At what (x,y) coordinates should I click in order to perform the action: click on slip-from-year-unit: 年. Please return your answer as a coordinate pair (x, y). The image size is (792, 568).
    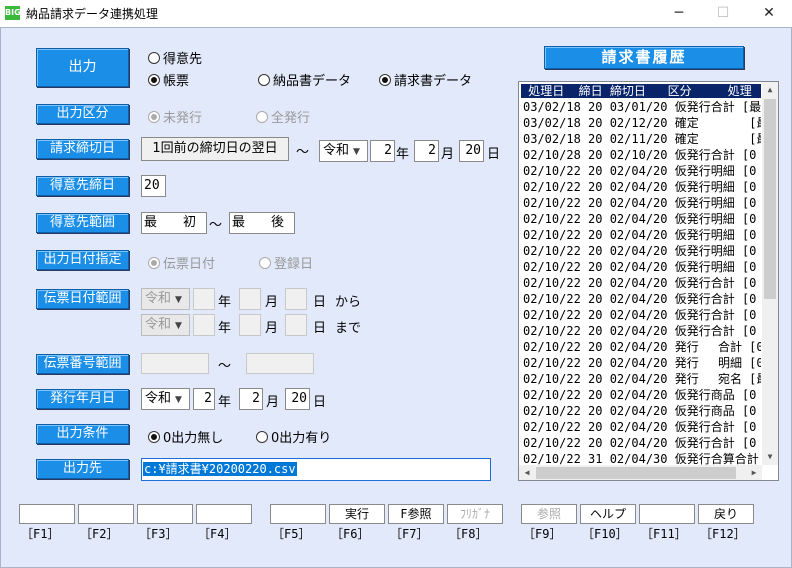
    Looking at the image, I should click on (225, 302).